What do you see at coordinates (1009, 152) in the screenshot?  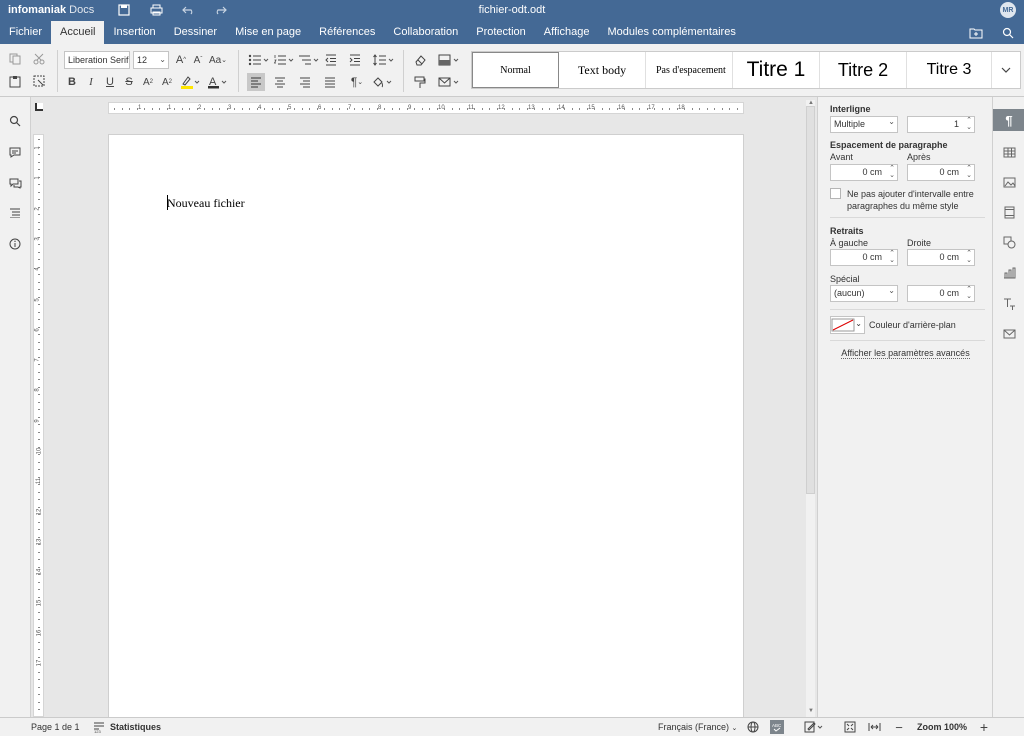 I see `table-icon` at bounding box center [1009, 152].